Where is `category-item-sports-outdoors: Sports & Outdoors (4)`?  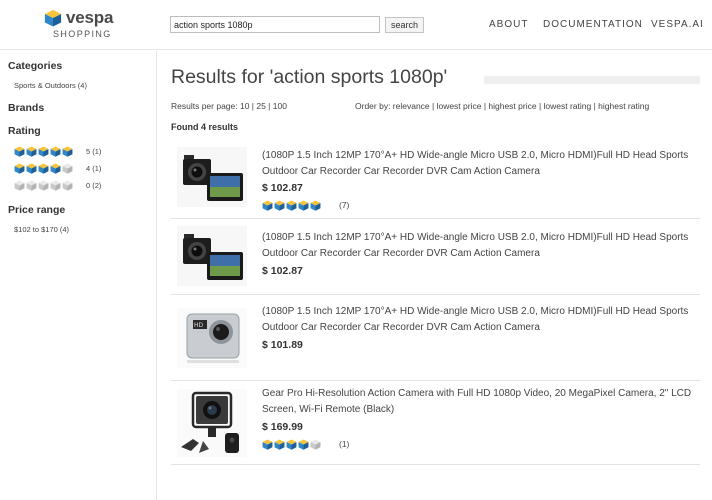
category-item-sports-outdoors: Sports & Outdoors (4) is located at coordinates (50, 85).